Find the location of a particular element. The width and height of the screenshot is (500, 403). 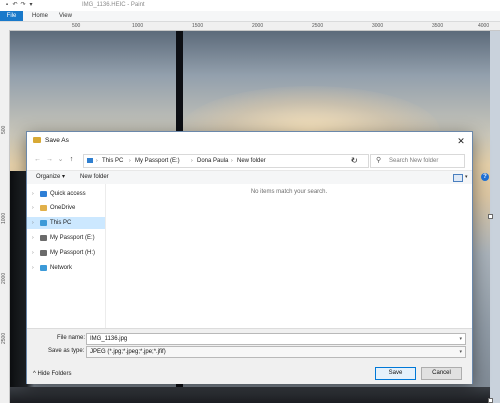

tree-item-this-pc: › This PC is located at coordinates (66, 223).